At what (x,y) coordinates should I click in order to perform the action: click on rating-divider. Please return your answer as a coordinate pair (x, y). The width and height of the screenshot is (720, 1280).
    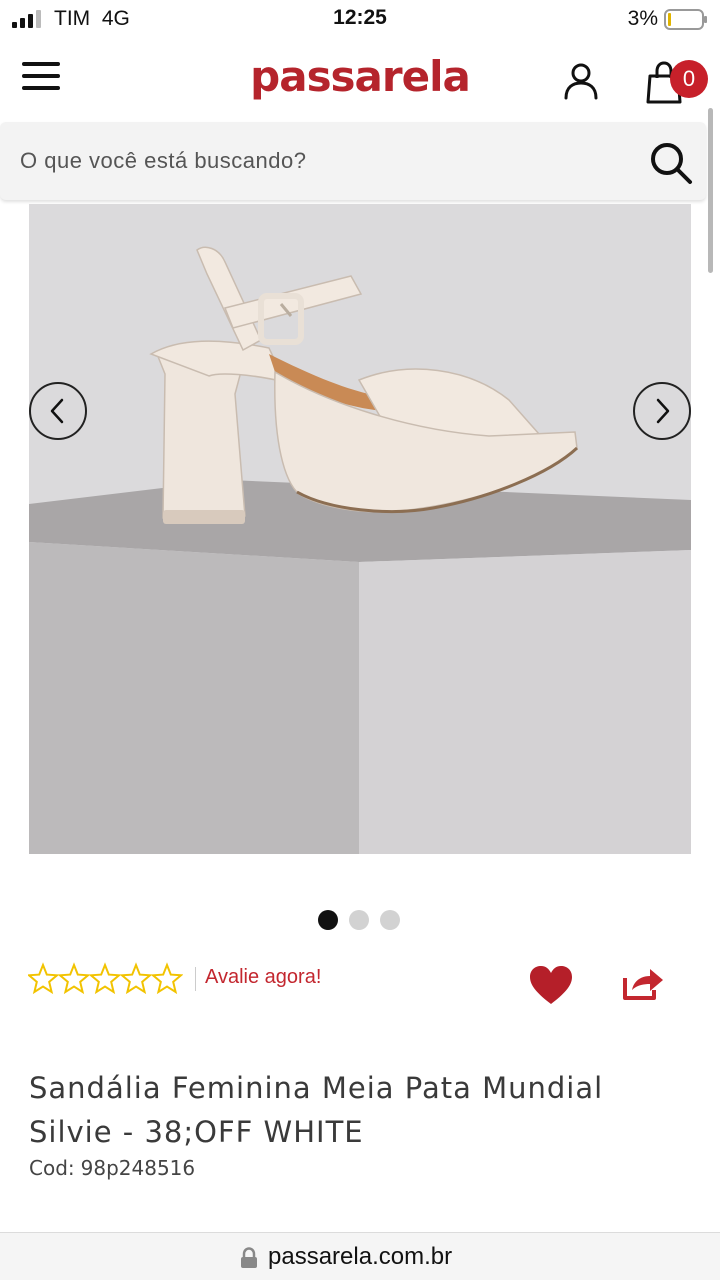
    Looking at the image, I should click on (195, 979).